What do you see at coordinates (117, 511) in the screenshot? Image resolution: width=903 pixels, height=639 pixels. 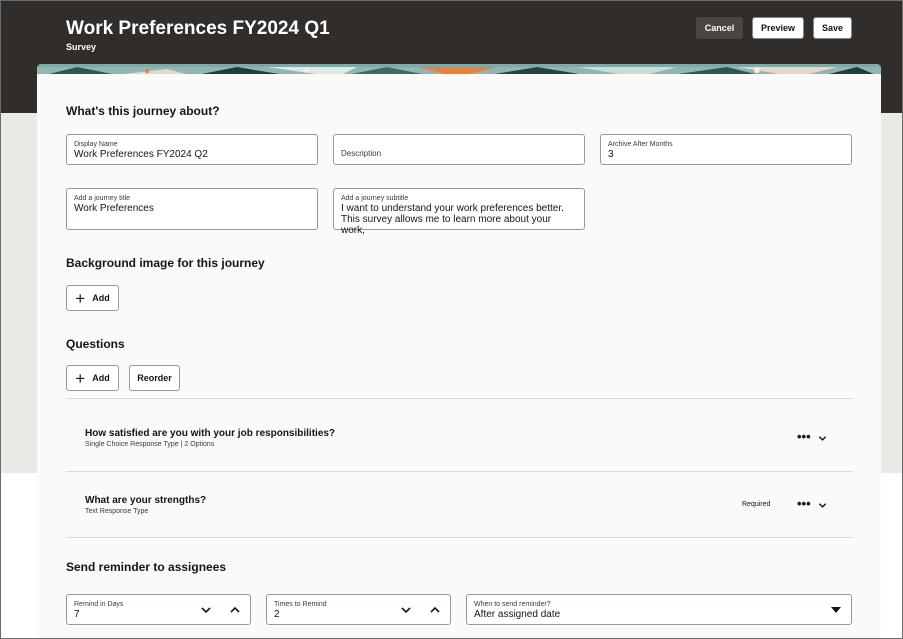 I see `question-type: Text Response Type` at bounding box center [117, 511].